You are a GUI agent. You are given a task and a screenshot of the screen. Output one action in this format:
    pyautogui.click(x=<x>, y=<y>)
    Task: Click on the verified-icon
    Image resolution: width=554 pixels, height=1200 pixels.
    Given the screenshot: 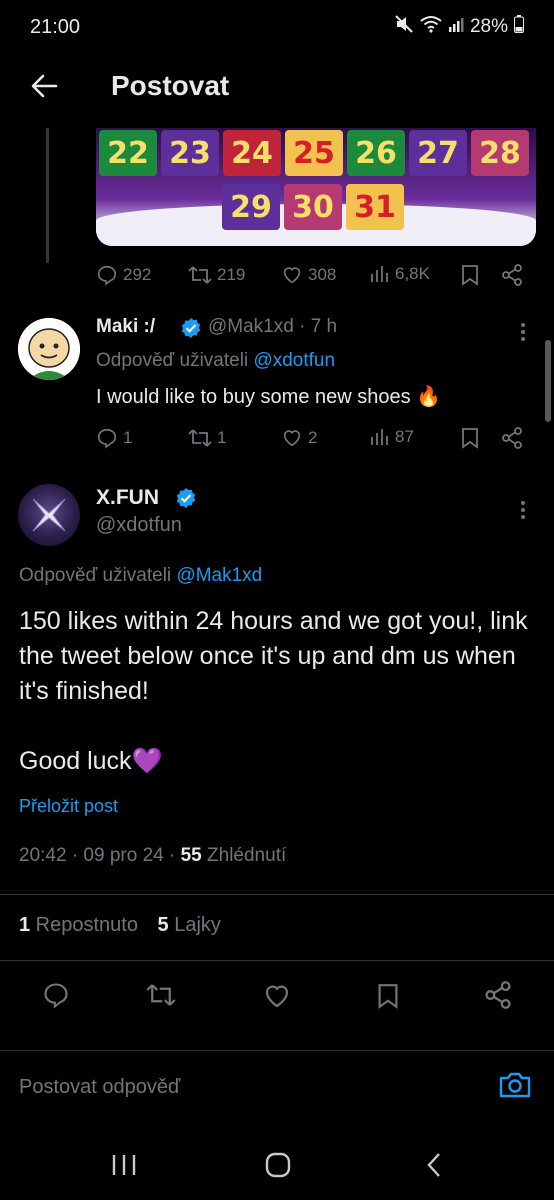 What is the action you would take?
    pyautogui.click(x=191, y=330)
    